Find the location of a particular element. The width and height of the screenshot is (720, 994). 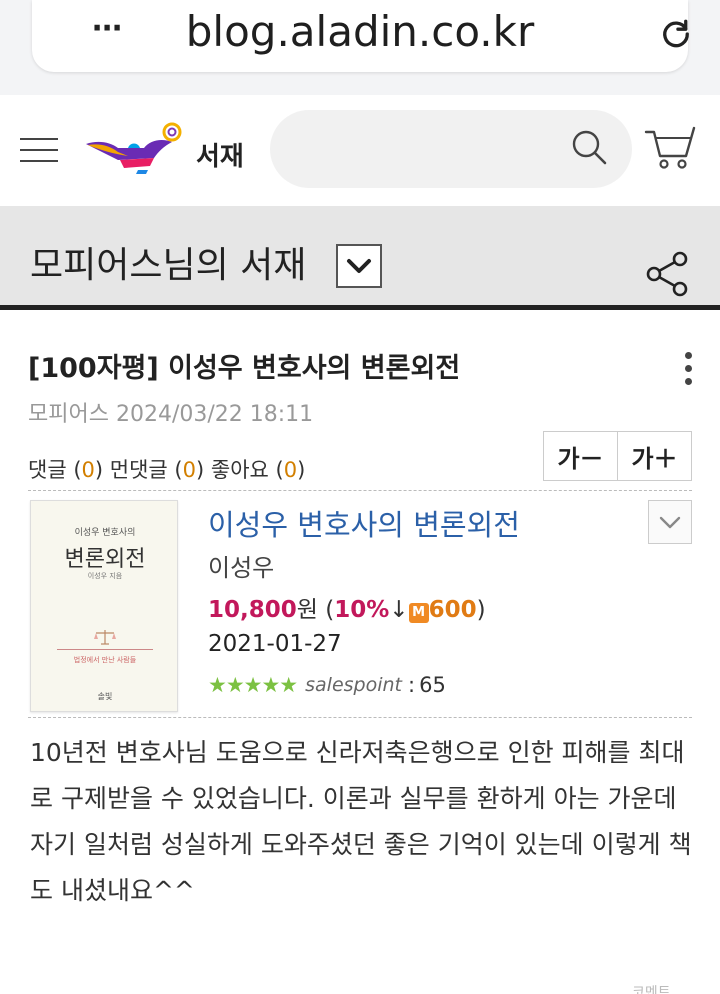

trackbacks-link: 먼댓글 (0) is located at coordinates (157, 470).